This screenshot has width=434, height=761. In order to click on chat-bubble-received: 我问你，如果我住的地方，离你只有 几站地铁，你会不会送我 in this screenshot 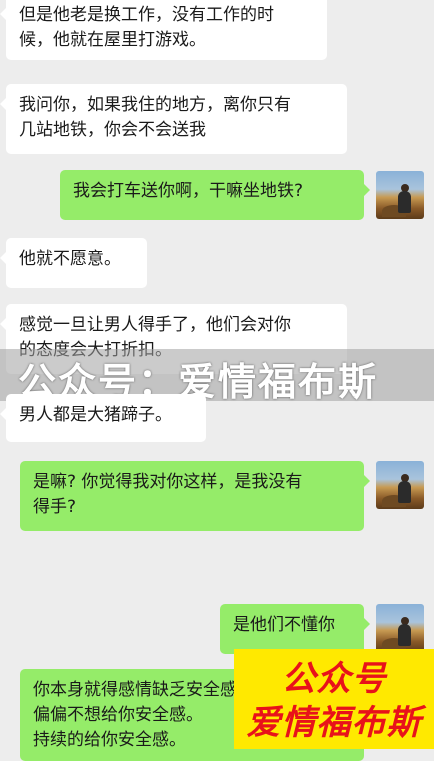, I will do `click(173, 119)`.